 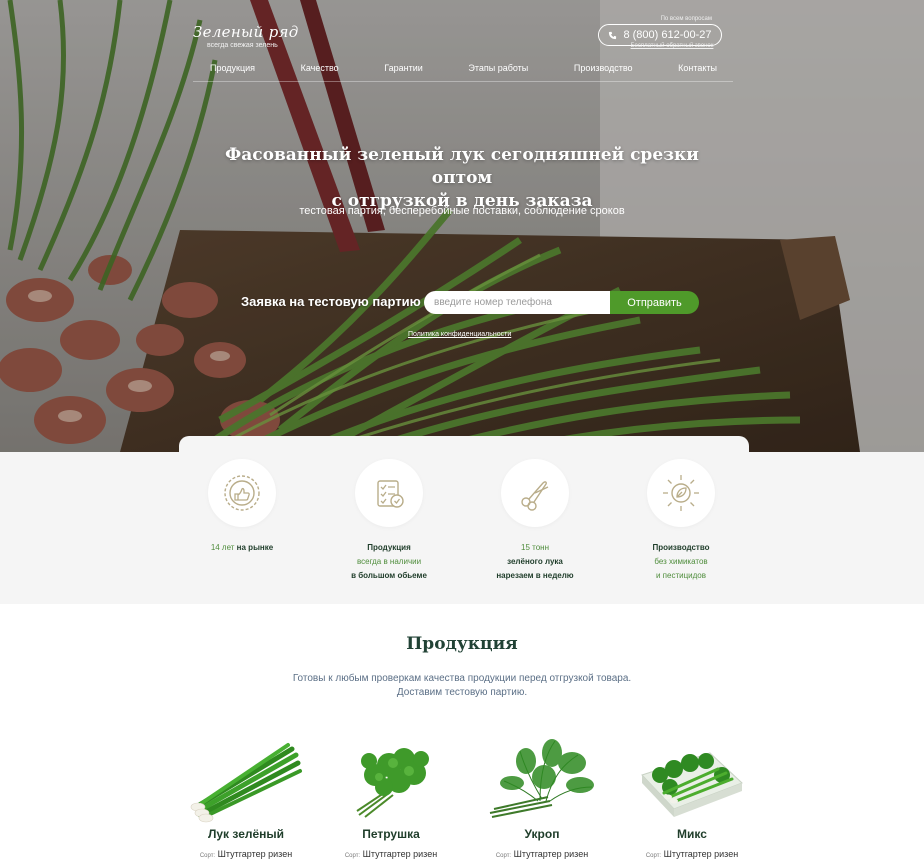 I want to click on quality-seal-icon, so click(x=242, y=493).